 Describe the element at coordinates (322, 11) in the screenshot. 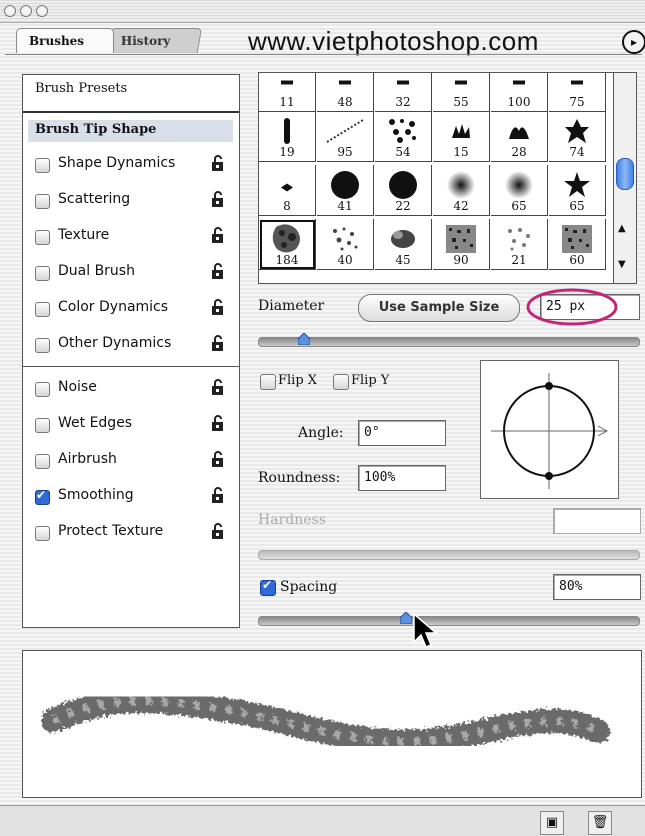

I see `title-bar` at that location.